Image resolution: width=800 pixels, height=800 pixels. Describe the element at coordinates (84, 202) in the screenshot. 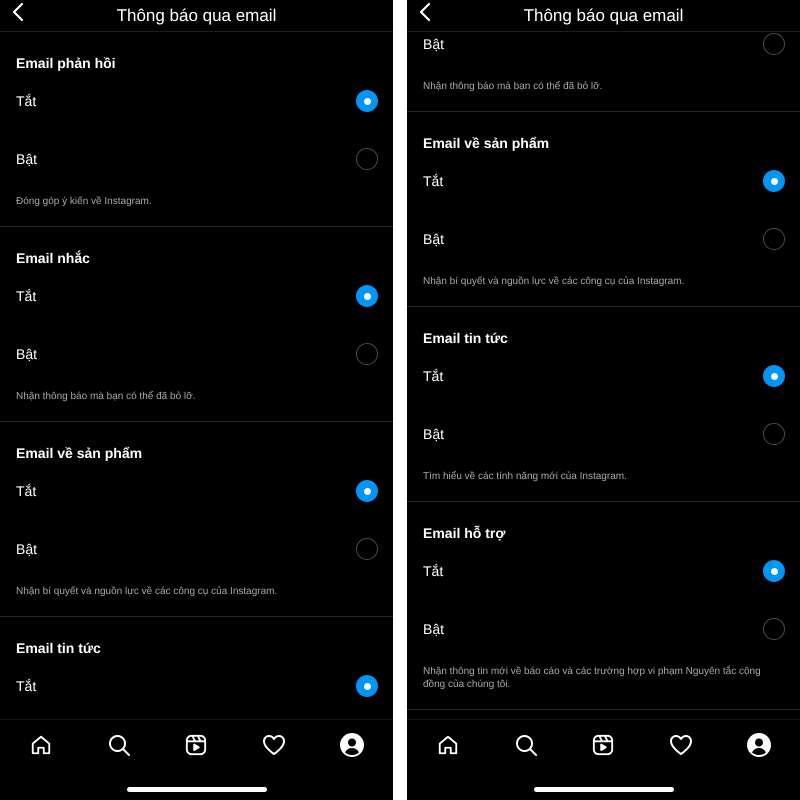

I see `section-description: Đóng góp ý kiến về Instagram.` at that location.